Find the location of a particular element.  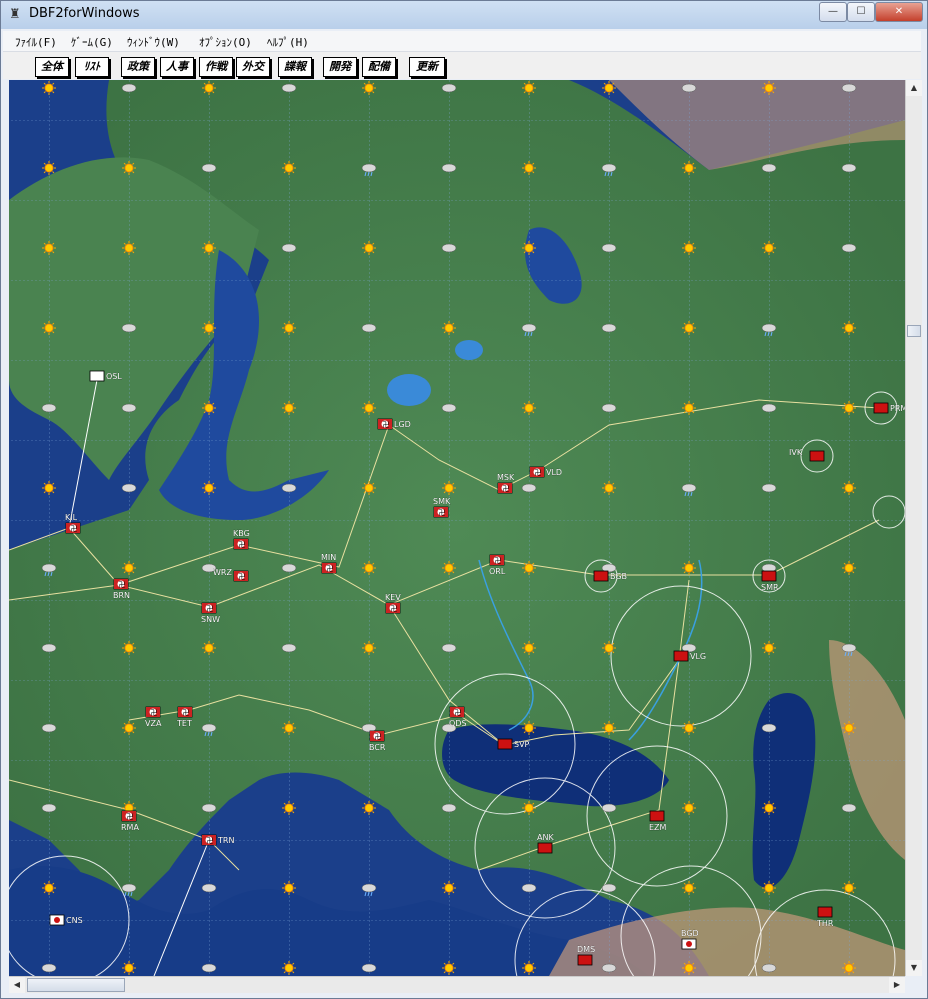

maximize-button: ☐ is located at coordinates (861, 12).